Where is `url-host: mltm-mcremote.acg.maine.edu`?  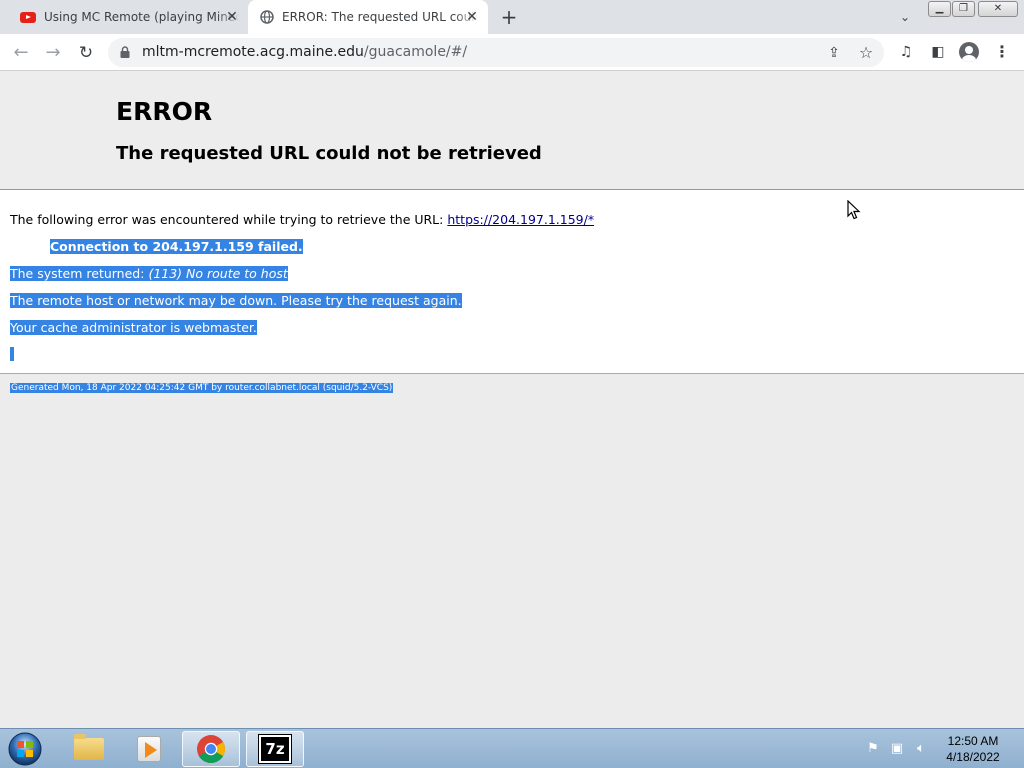 url-host: mltm-mcremote.acg.maine.edu is located at coordinates (253, 52).